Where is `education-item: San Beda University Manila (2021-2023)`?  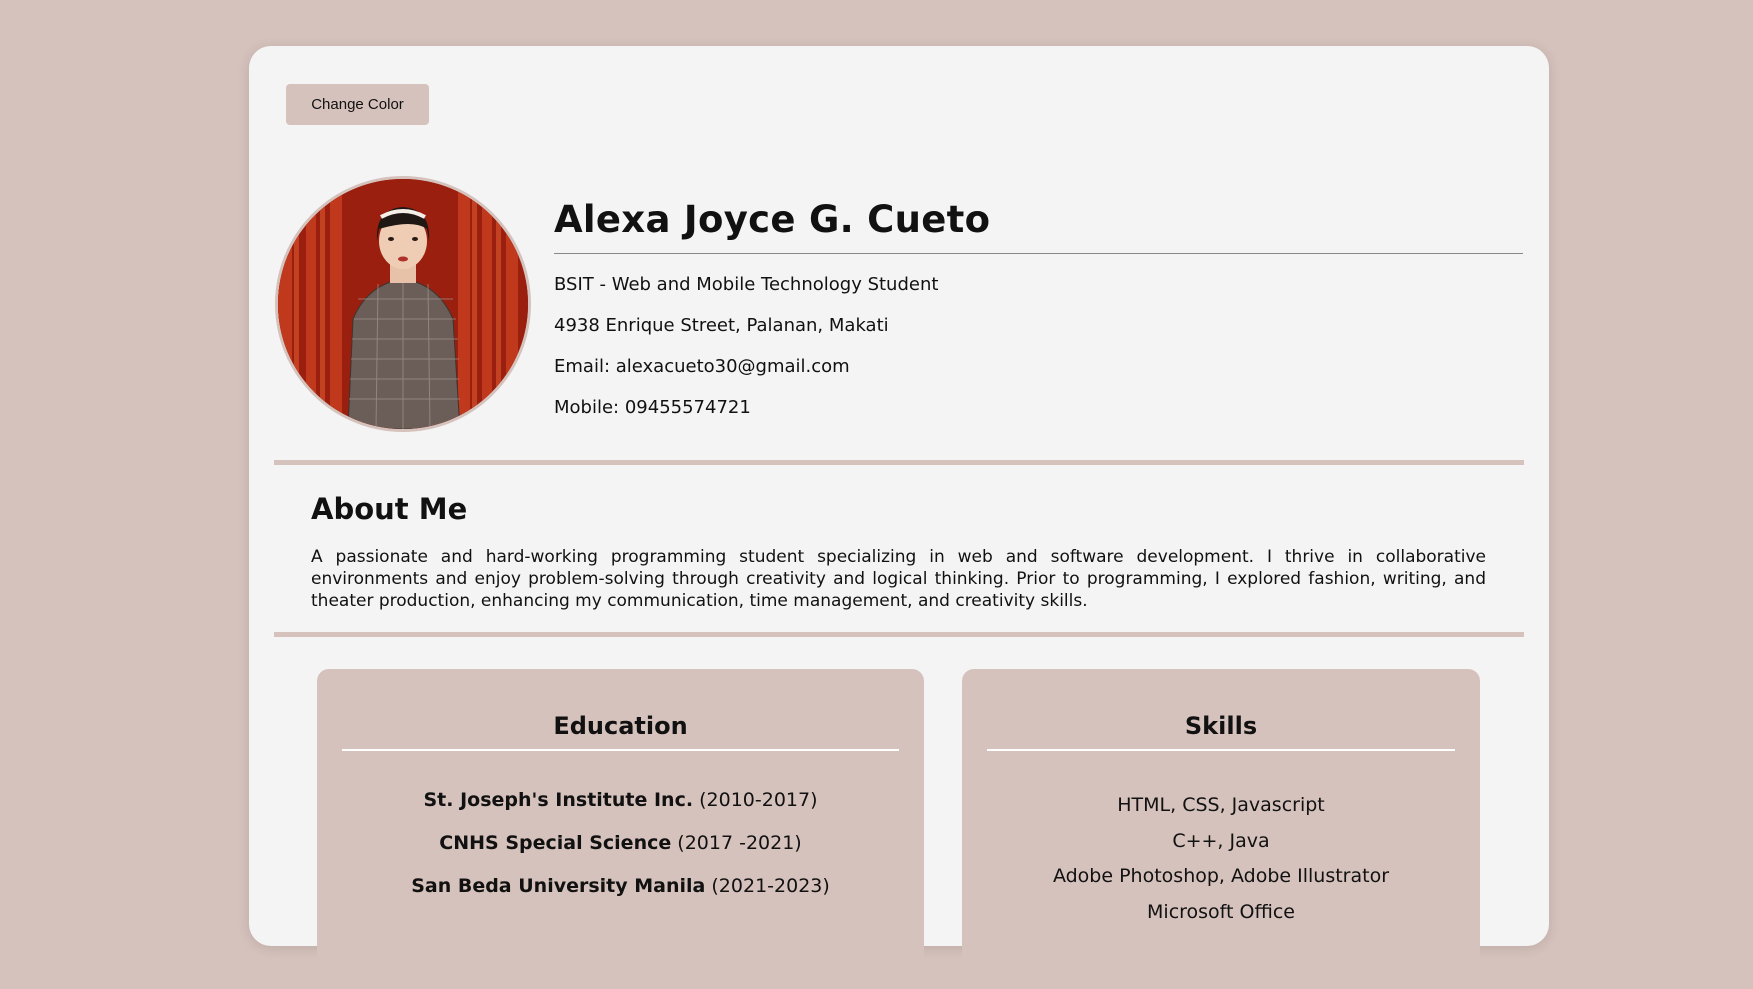 education-item: San Beda University Manila (2021-2023) is located at coordinates (620, 886).